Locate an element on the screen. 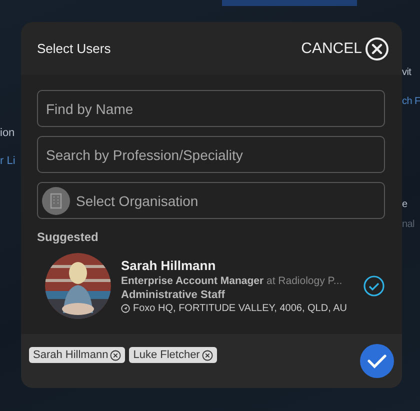  close-icon is located at coordinates (377, 48).